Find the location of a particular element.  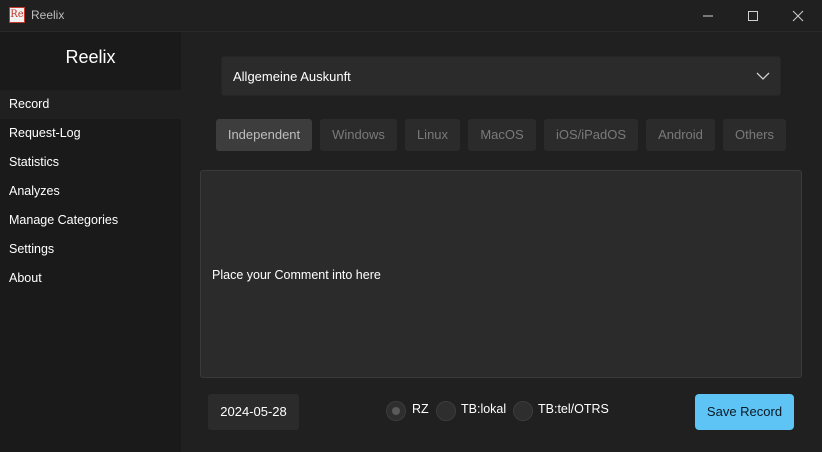

sidebar-item-about: About is located at coordinates (90, 278).